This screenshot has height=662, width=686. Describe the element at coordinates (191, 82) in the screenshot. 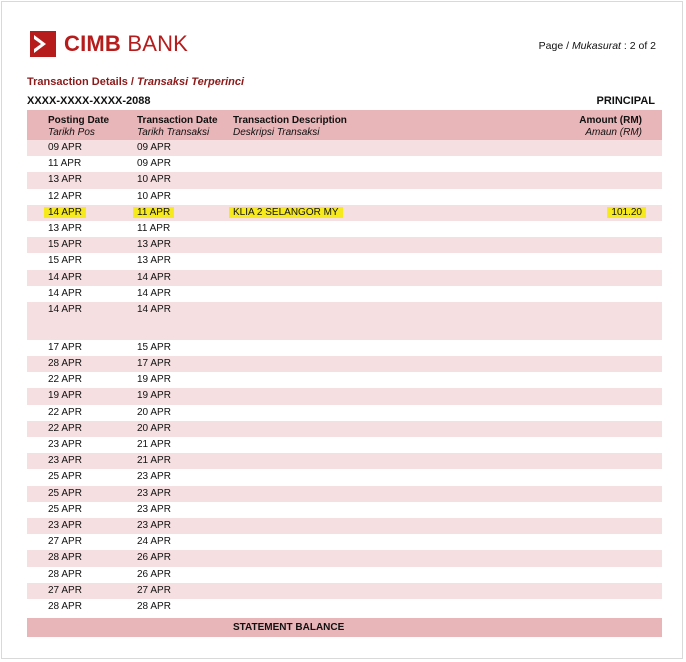

I see `section-title-malay: Transaksi Terperinci` at that location.